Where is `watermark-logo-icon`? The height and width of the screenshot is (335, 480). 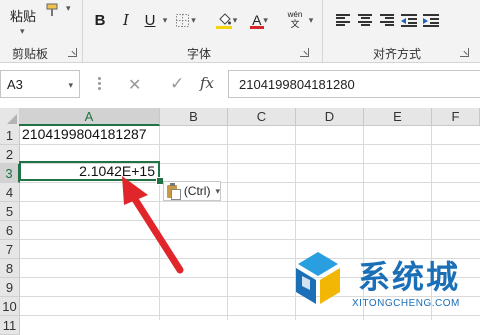
watermark-logo-icon is located at coordinates (318, 278).